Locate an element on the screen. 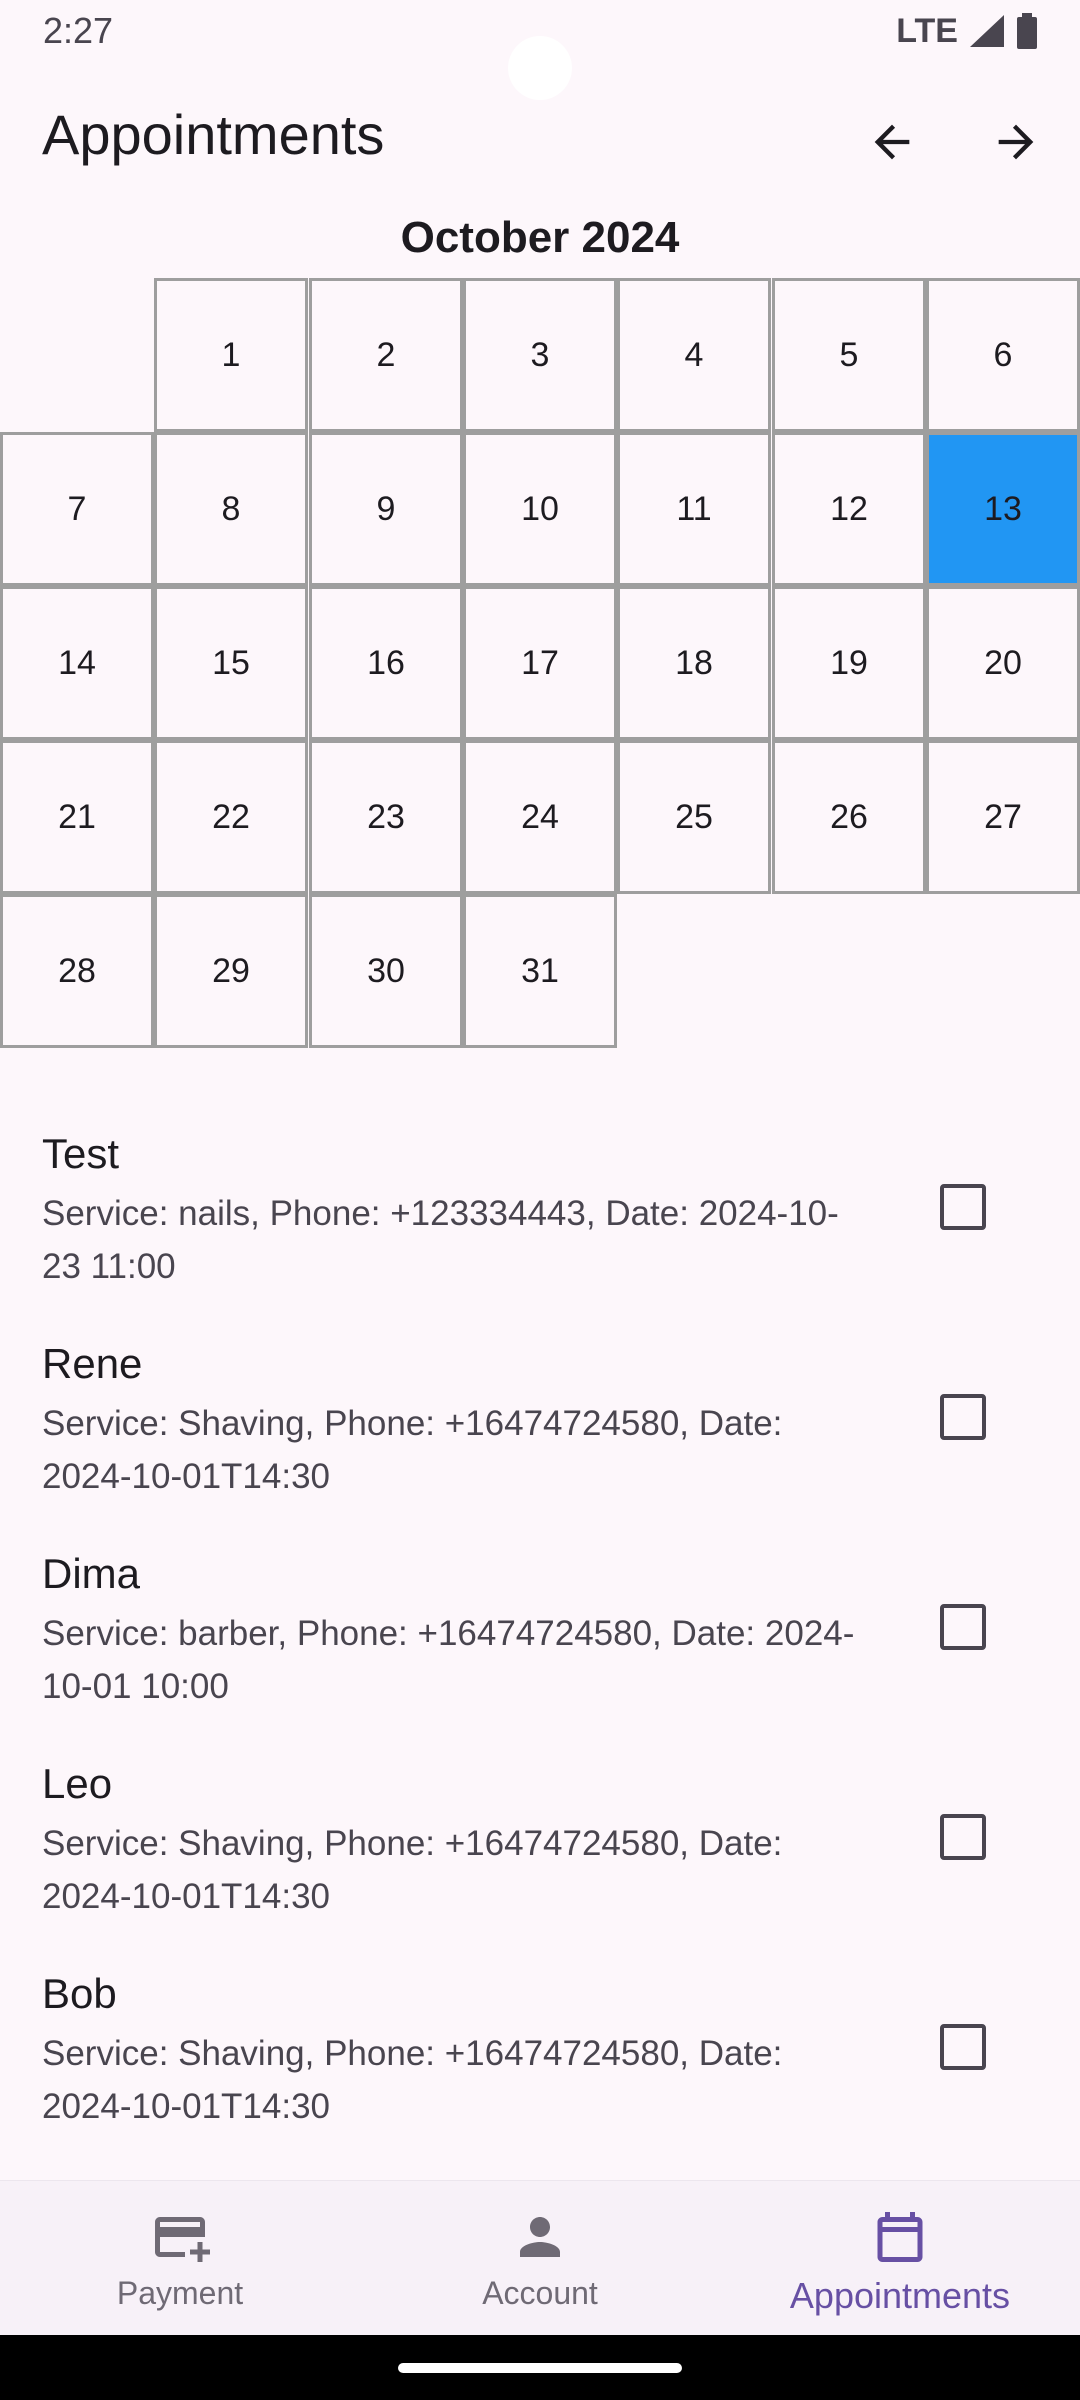 The height and width of the screenshot is (2400, 1080). arrow-right-icon is located at coordinates (1016, 142).